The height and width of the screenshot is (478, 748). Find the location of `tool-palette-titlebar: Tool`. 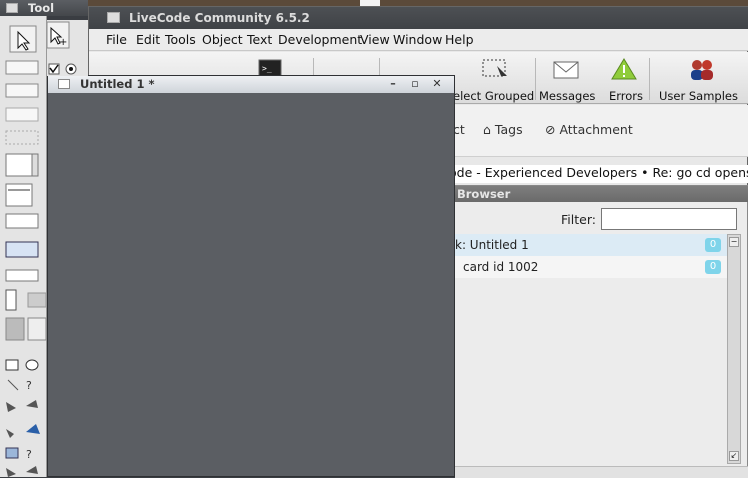

tool-palette-titlebar: Tool is located at coordinates (44, 8).